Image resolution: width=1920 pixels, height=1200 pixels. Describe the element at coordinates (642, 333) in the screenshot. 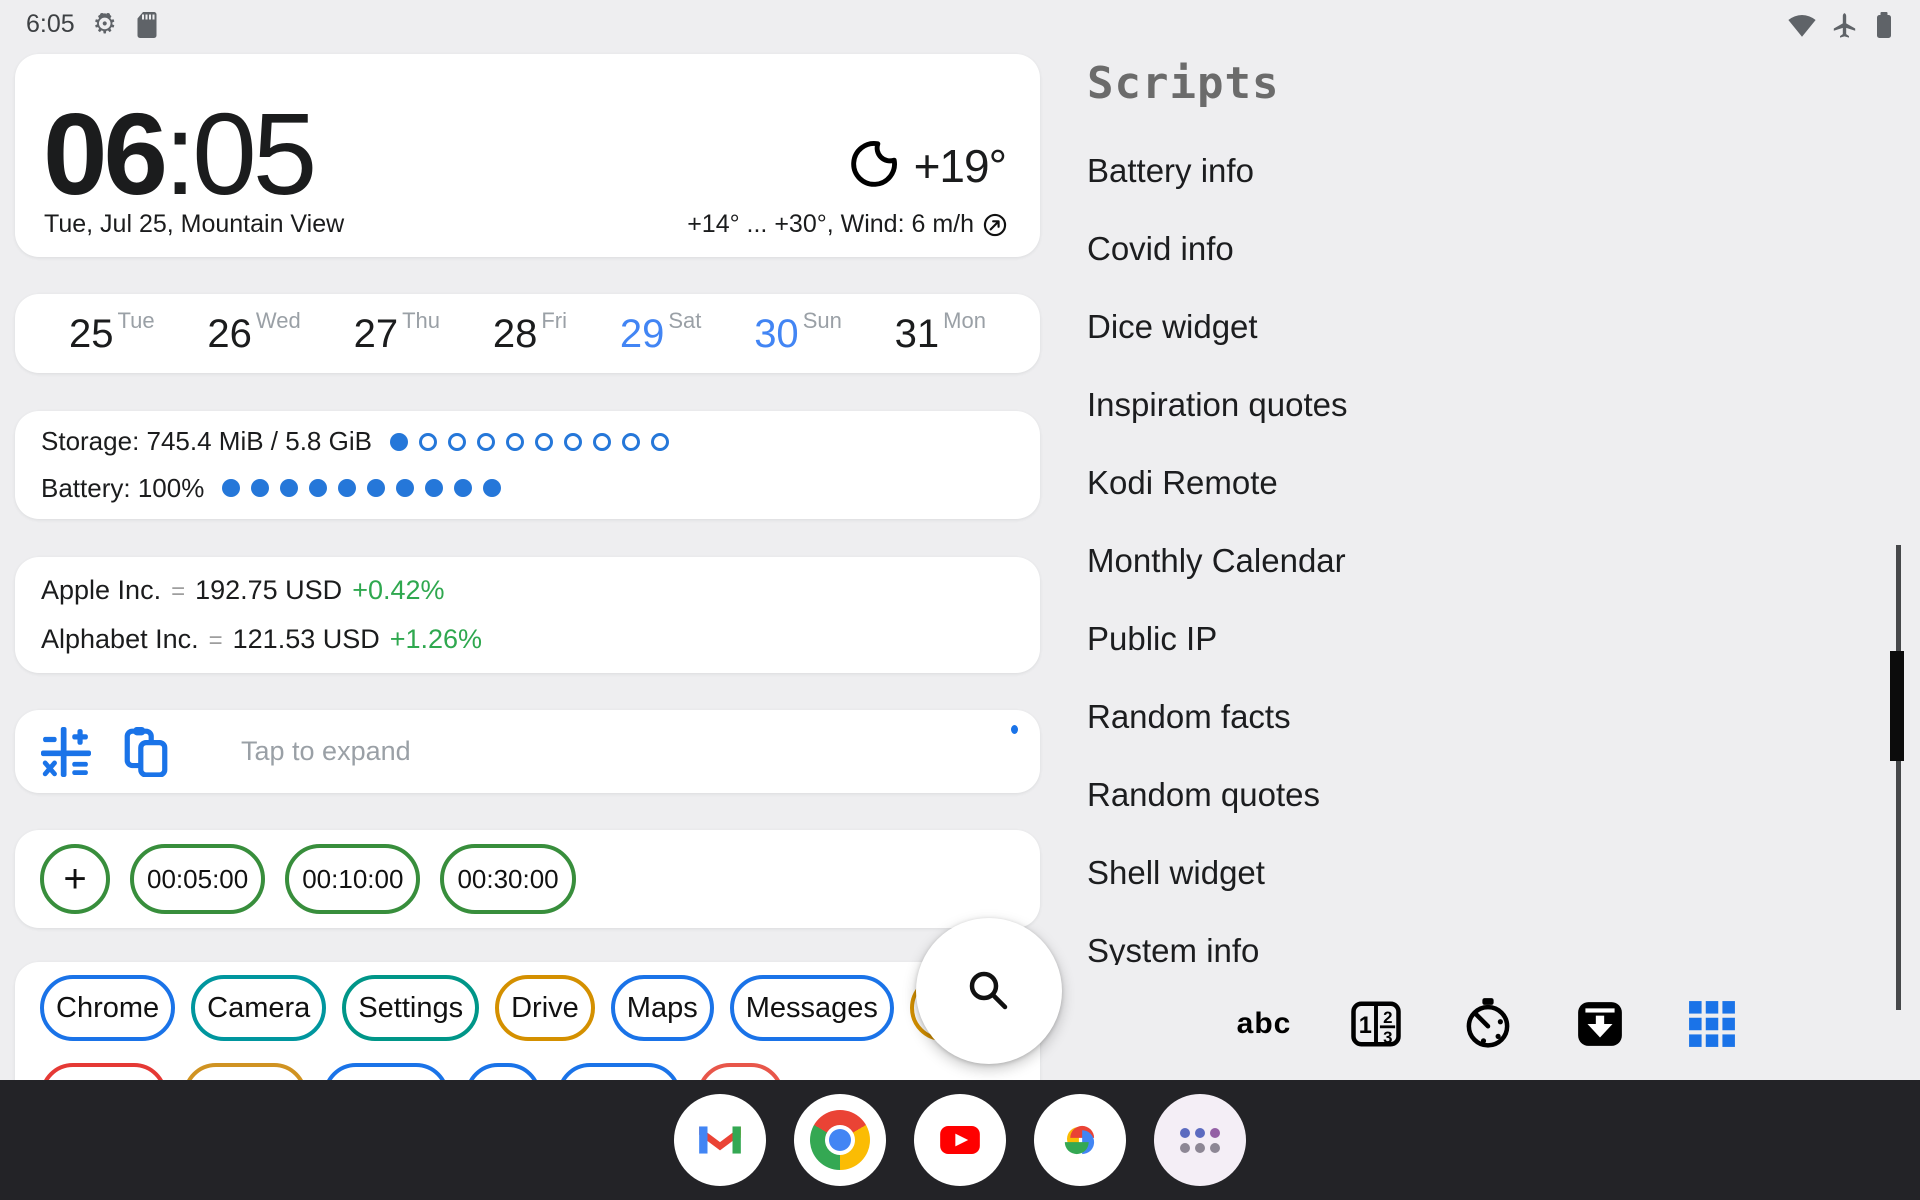

I see `week-day-number: 29` at that location.